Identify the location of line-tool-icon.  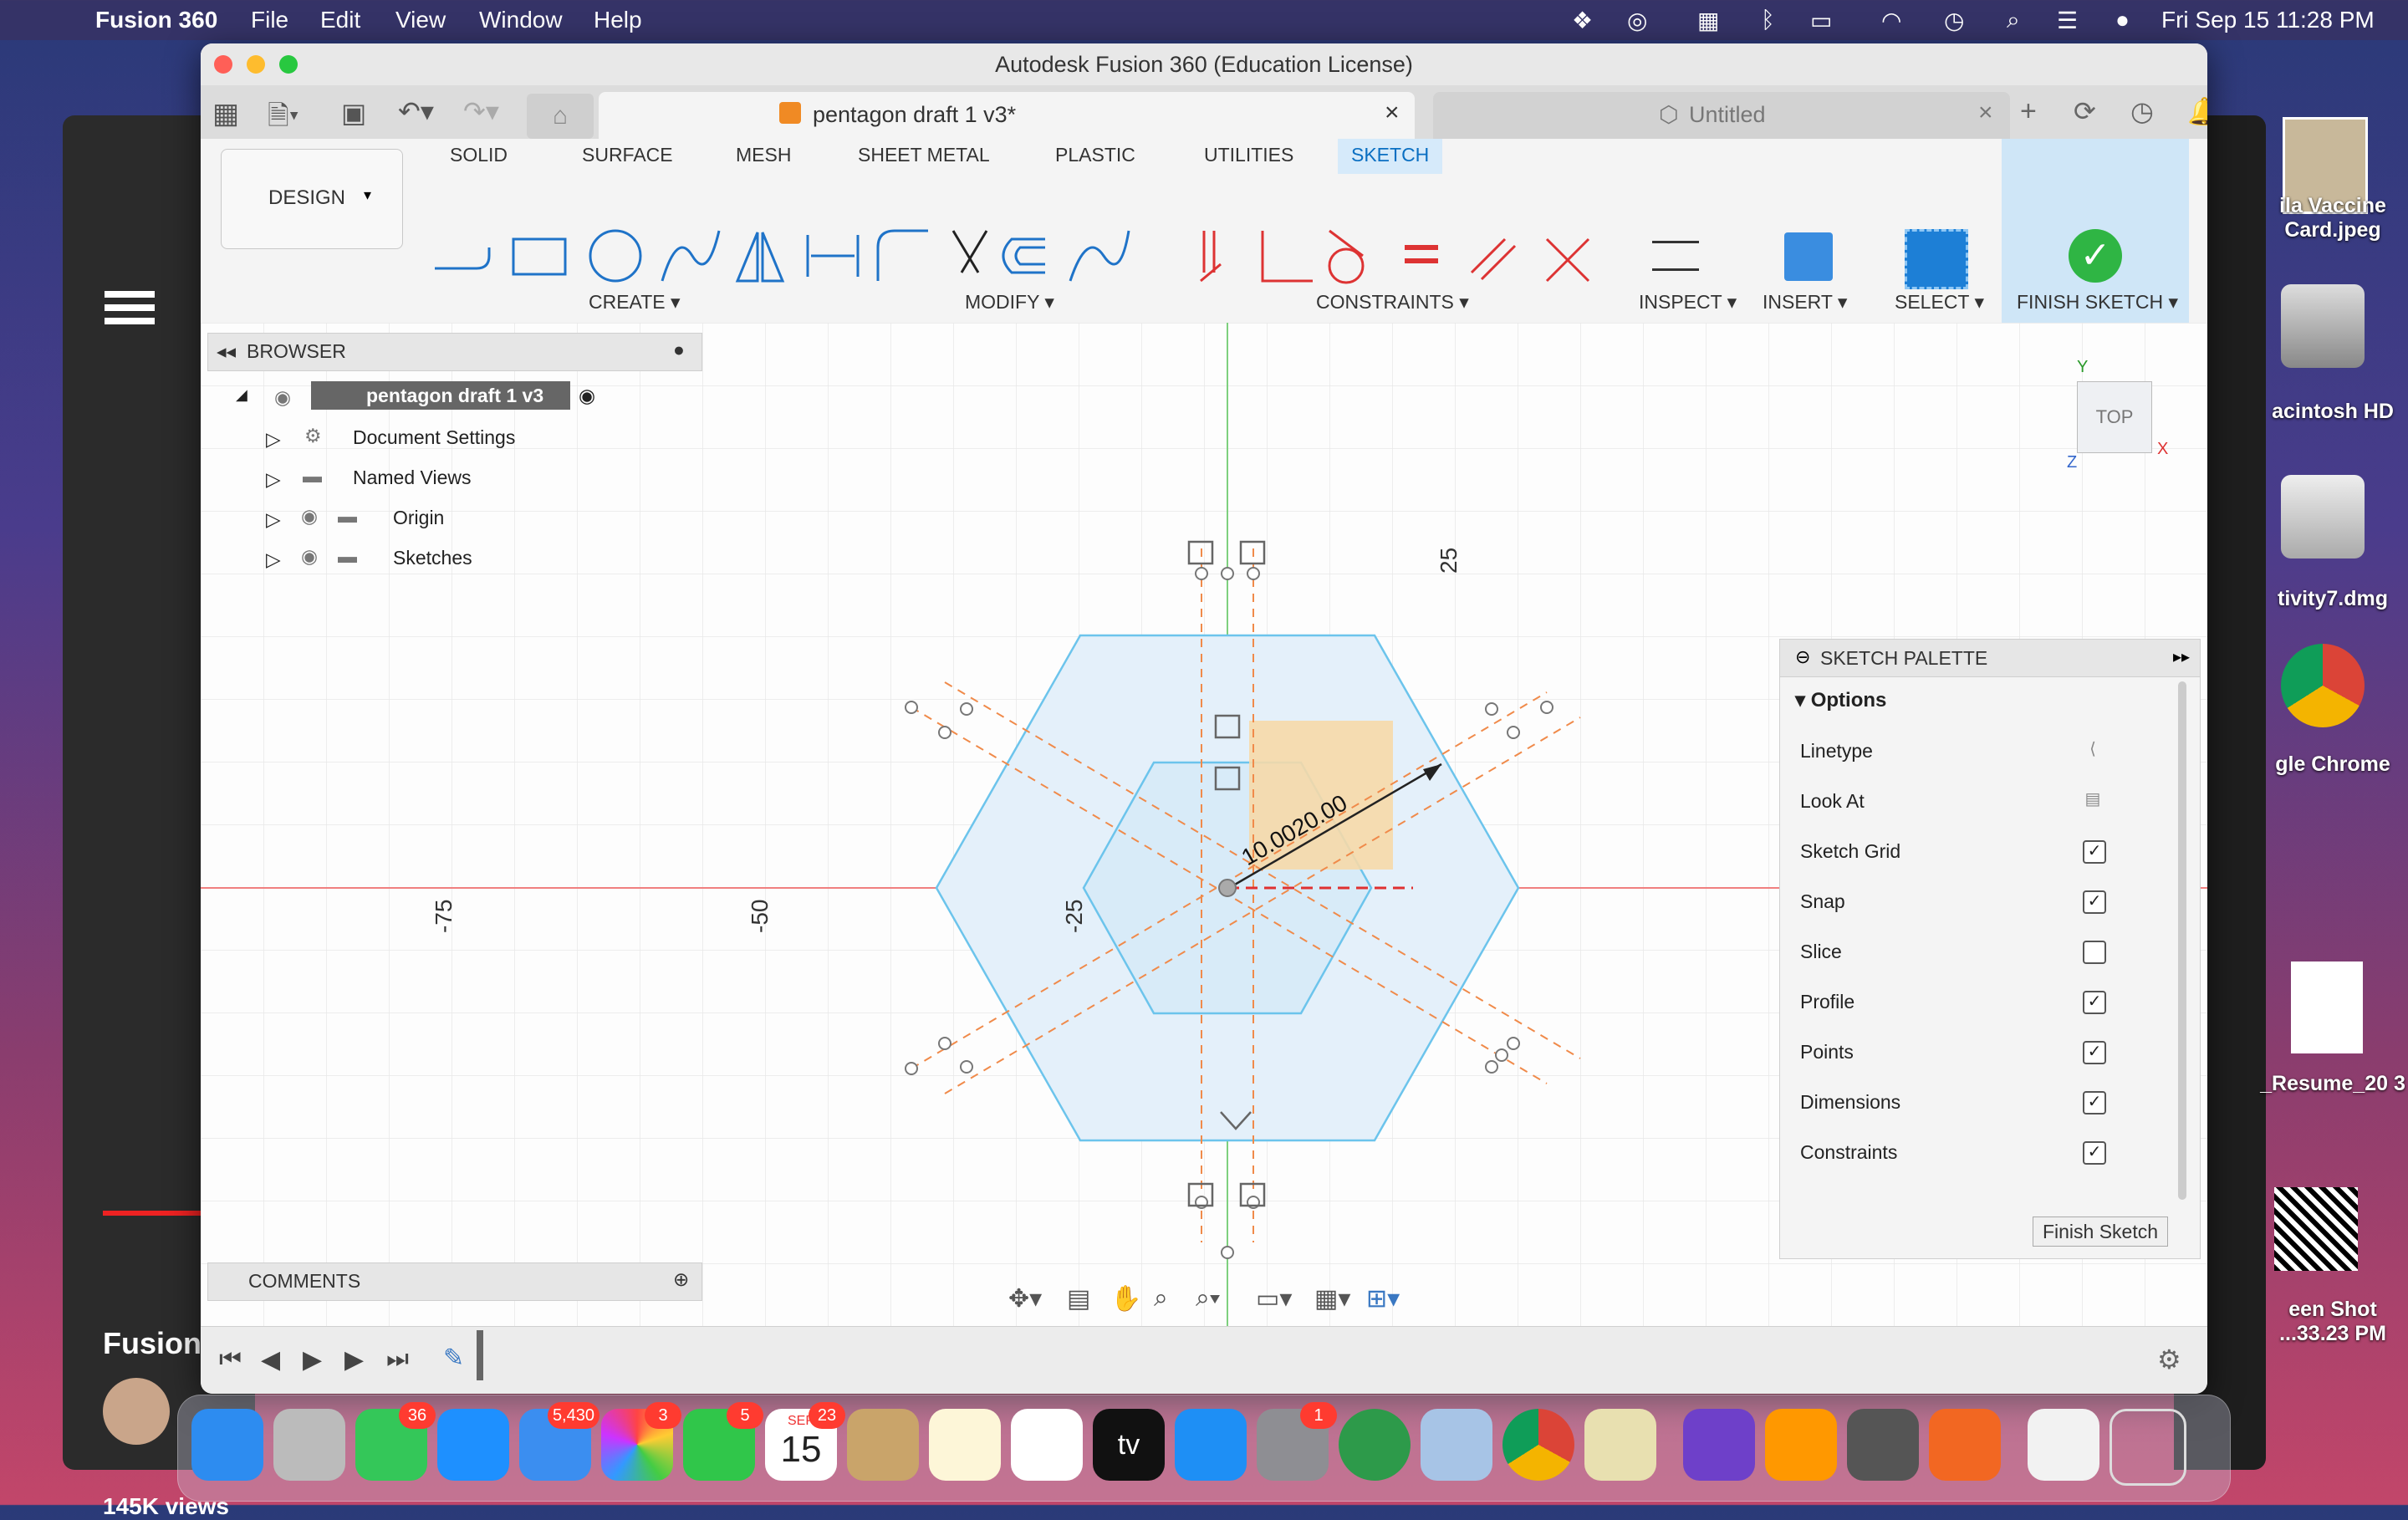
(463, 258).